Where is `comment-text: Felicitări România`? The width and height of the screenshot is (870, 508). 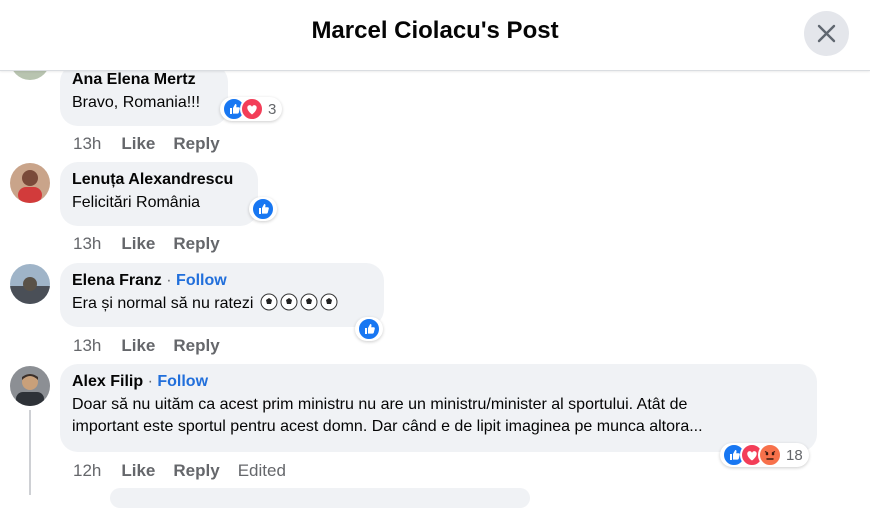 comment-text: Felicitări România is located at coordinates (136, 202).